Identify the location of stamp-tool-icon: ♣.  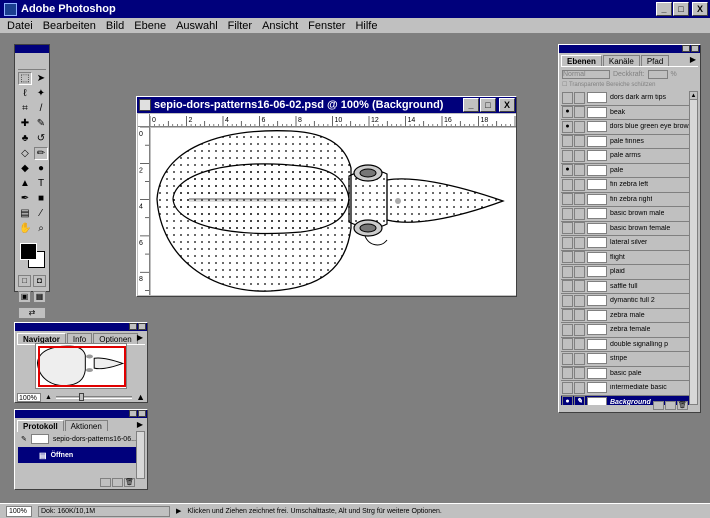
(25, 138).